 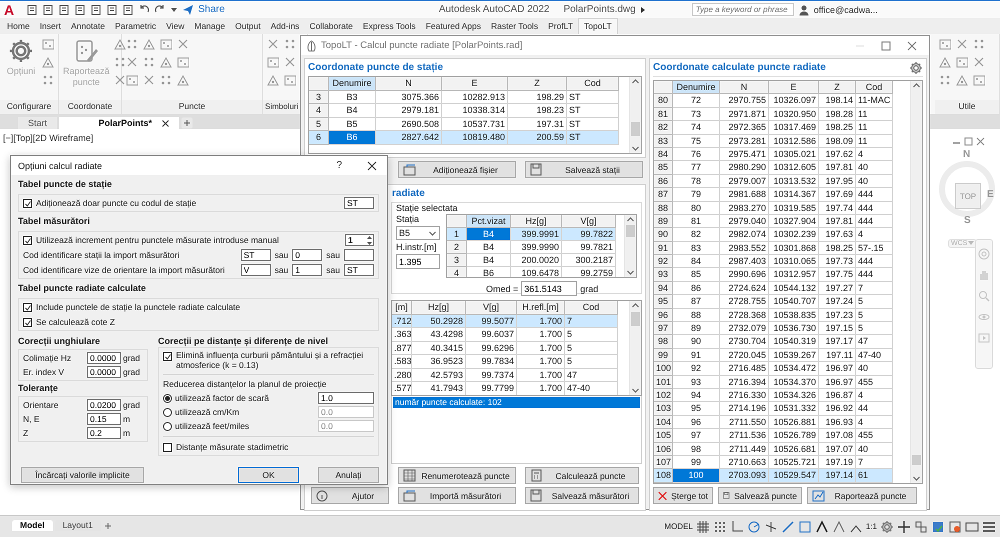 What do you see at coordinates (794, 87) in the screenshot?
I see `column-header: E` at bounding box center [794, 87].